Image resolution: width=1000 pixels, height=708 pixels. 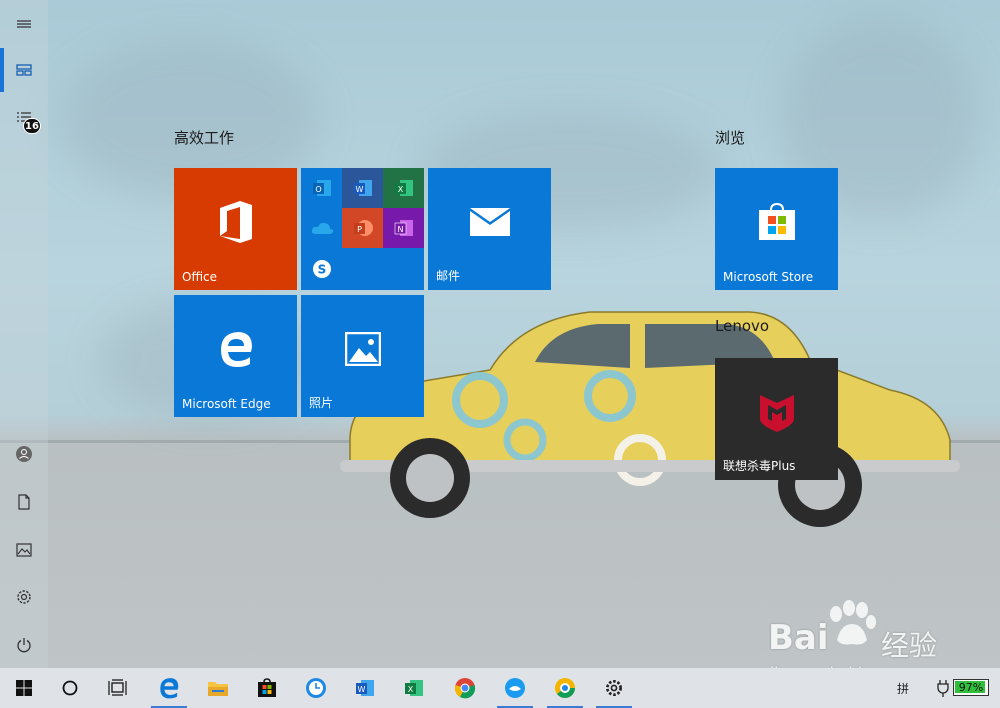 I want to click on tile-lenovo-antivirus: 联想杀毒Plus, so click(x=776, y=419).